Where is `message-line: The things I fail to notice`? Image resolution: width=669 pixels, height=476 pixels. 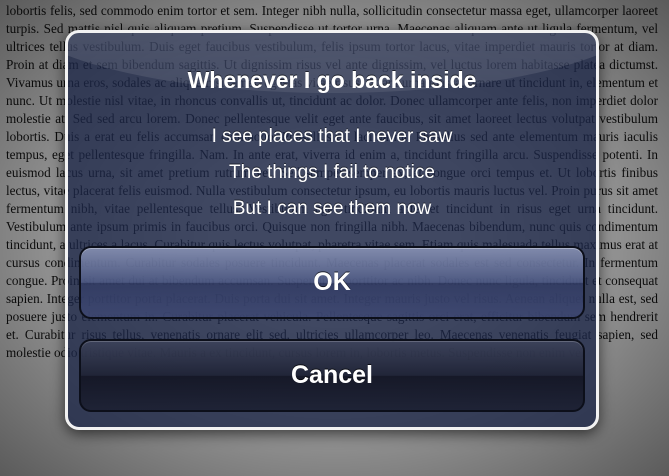
message-line: The things I fail to notice is located at coordinates (332, 172).